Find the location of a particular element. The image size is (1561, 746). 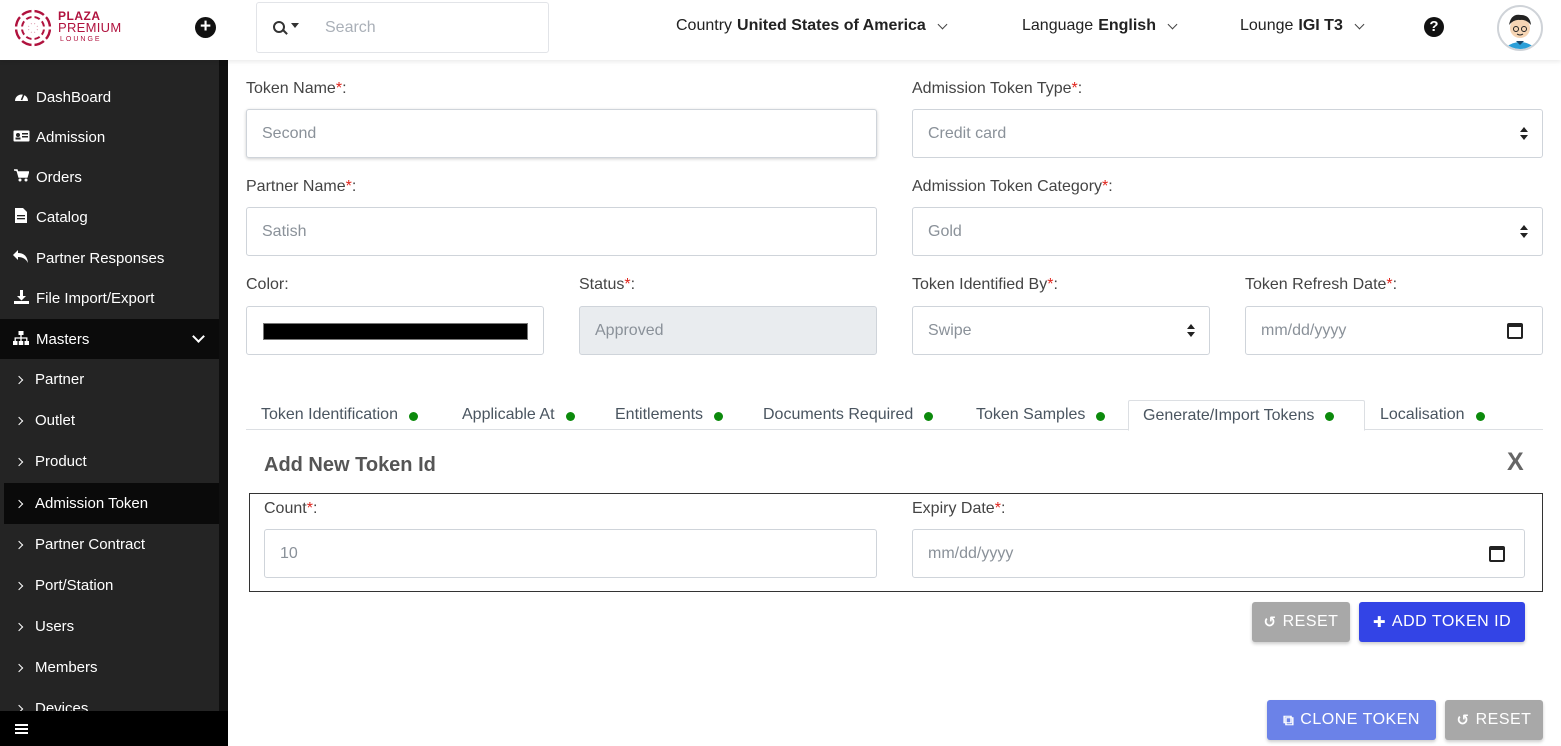

undo-icon: ↺ is located at coordinates (1463, 720).